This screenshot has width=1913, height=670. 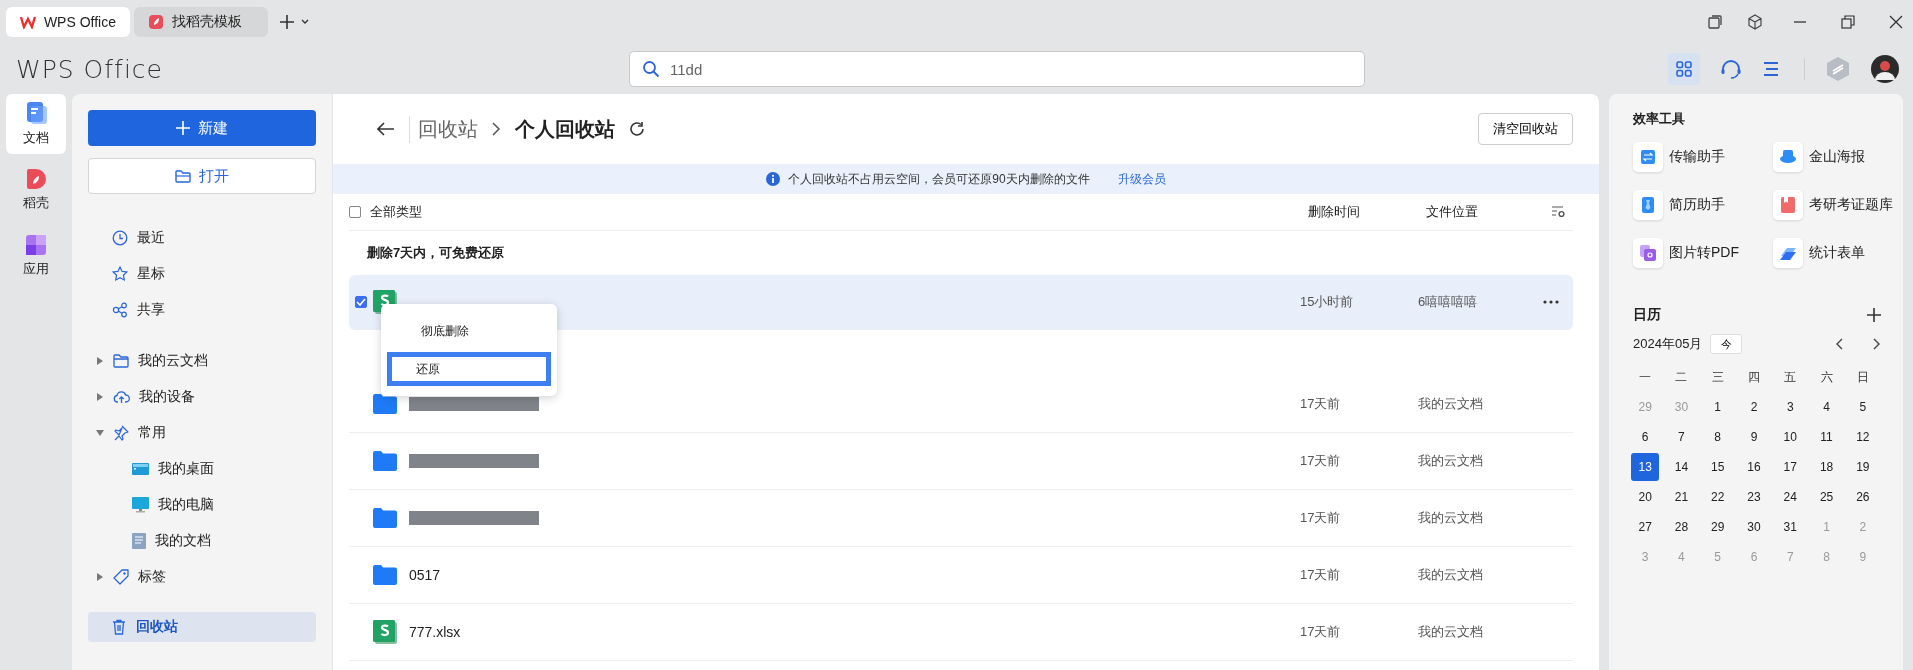 I want to click on calendar-day: 25, so click(x=1826, y=497).